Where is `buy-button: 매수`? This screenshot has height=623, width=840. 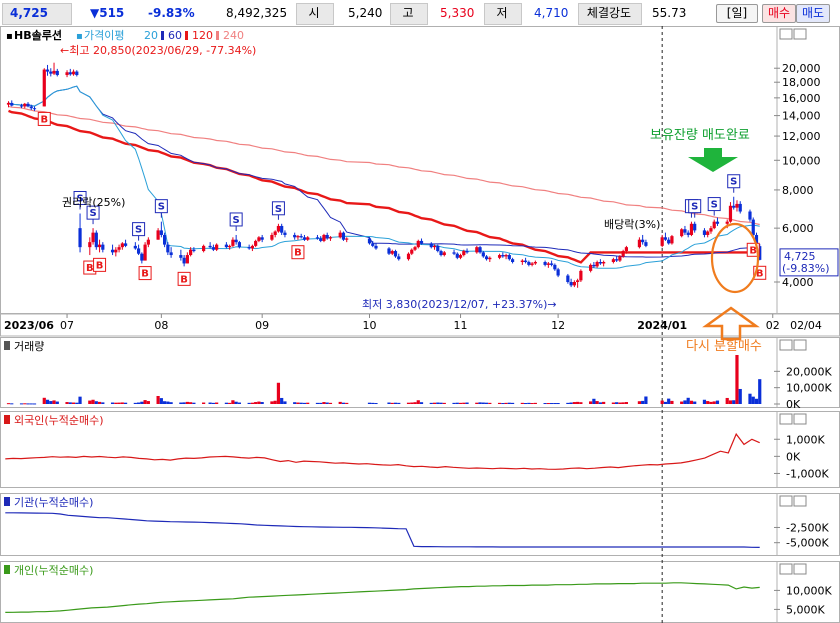 buy-button: 매수 is located at coordinates (779, 13).